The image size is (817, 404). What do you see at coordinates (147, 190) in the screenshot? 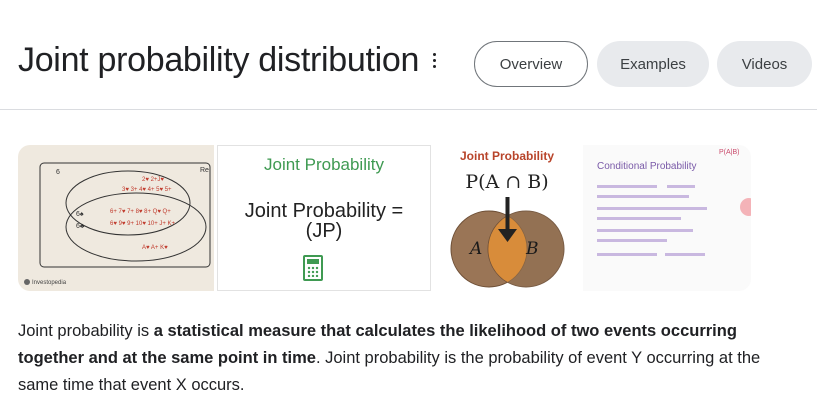
I see `card-row: 3♥ 3+ 4♥ 4+ 5♥ 5+` at bounding box center [147, 190].